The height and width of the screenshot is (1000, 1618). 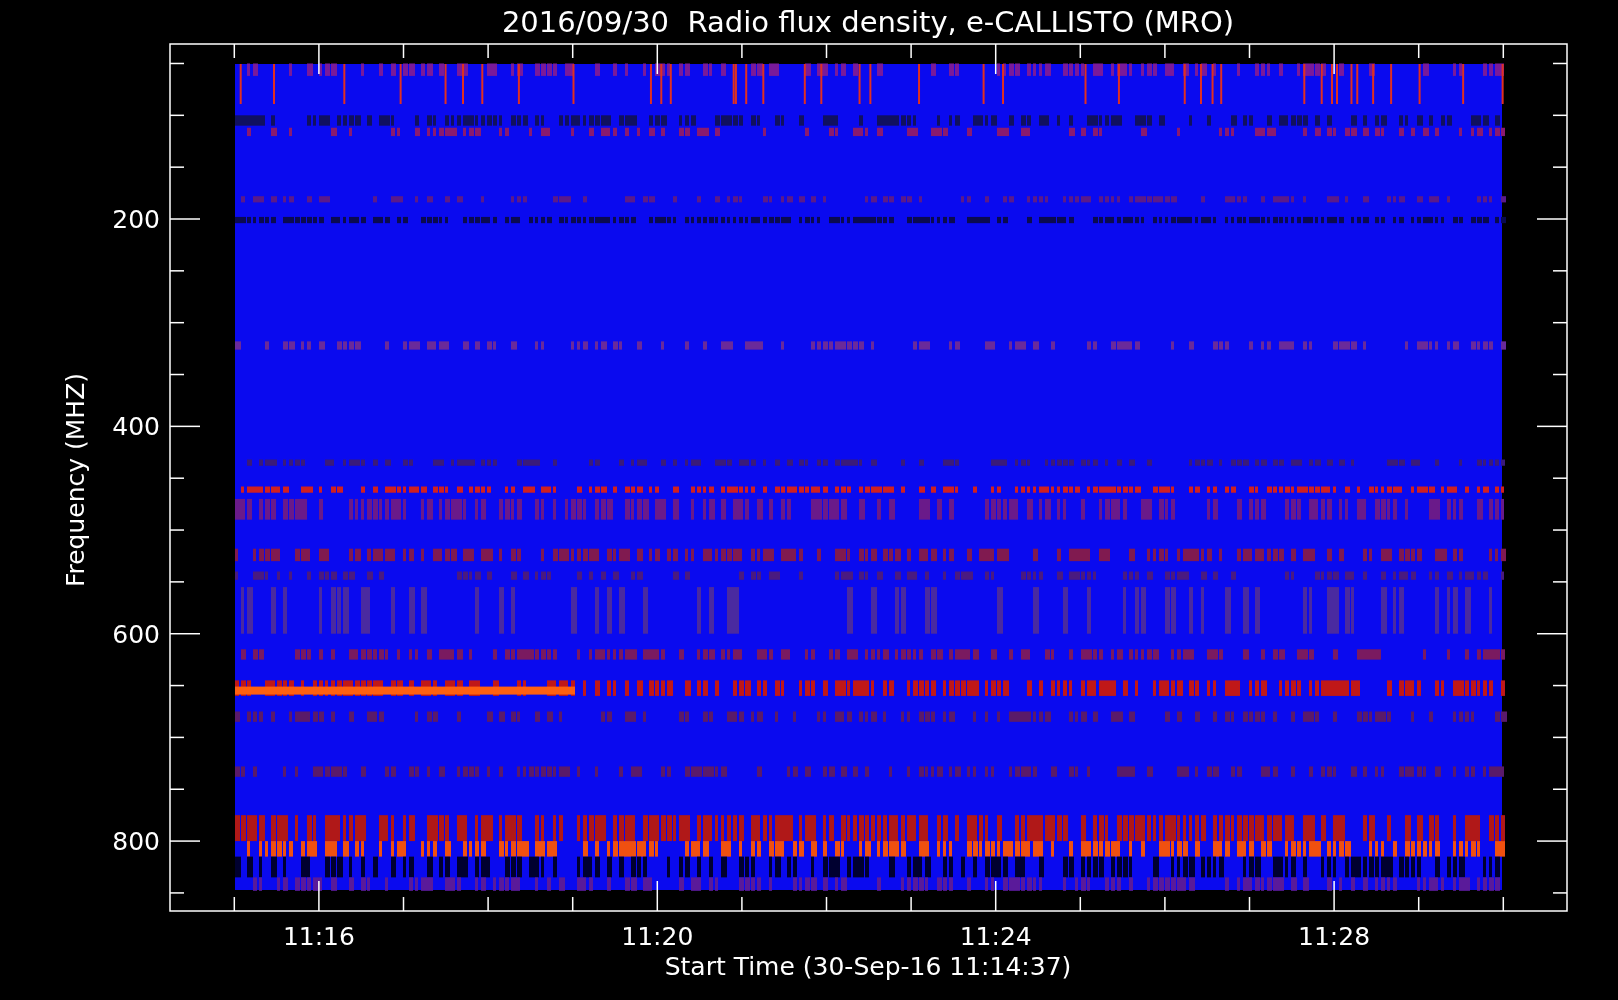 I want to click on y-tick-label: 200, so click(x=136, y=219).